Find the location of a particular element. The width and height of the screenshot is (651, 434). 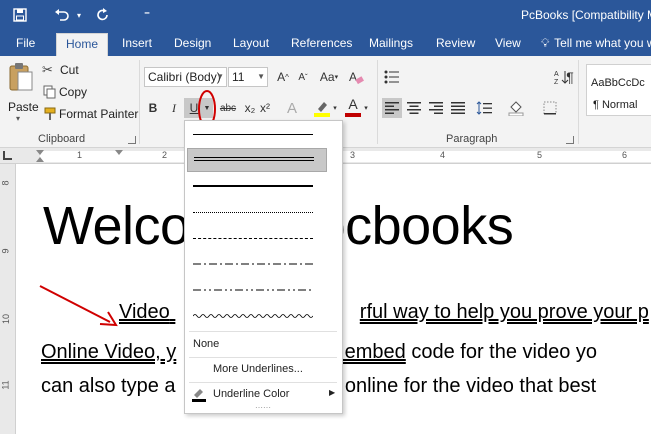

underline-style-dotted is located at coordinates (263, 213).